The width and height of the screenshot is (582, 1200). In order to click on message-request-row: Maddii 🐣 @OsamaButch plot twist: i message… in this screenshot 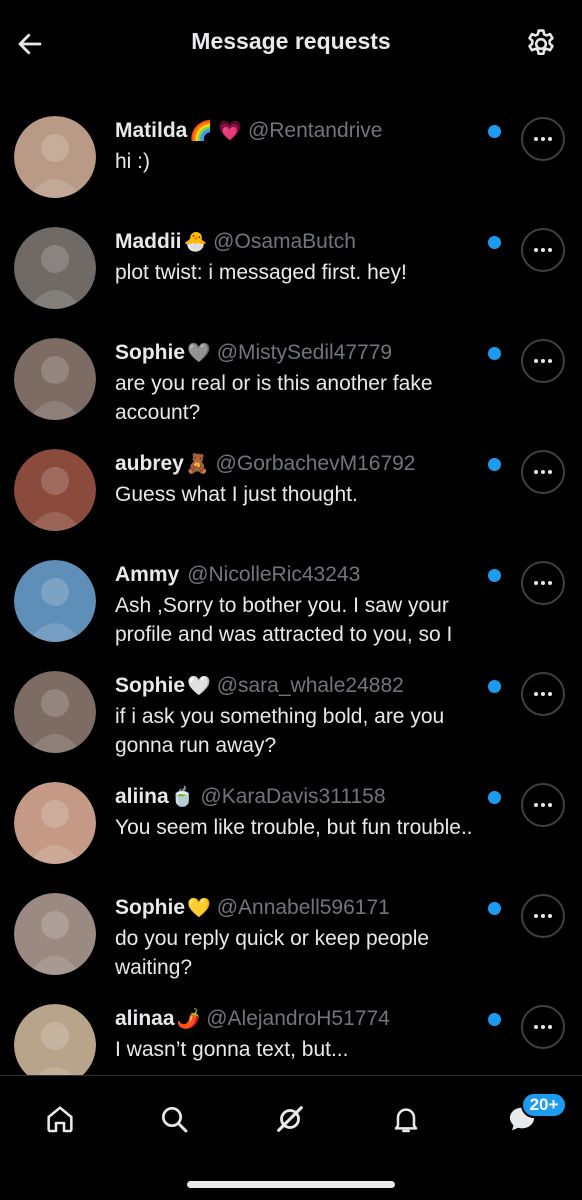, I will do `click(291, 266)`.